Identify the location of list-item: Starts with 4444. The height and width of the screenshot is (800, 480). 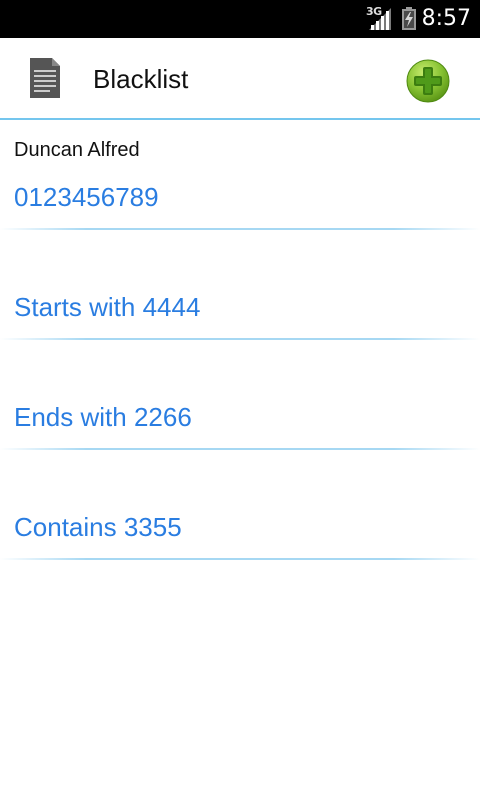
(240, 285).